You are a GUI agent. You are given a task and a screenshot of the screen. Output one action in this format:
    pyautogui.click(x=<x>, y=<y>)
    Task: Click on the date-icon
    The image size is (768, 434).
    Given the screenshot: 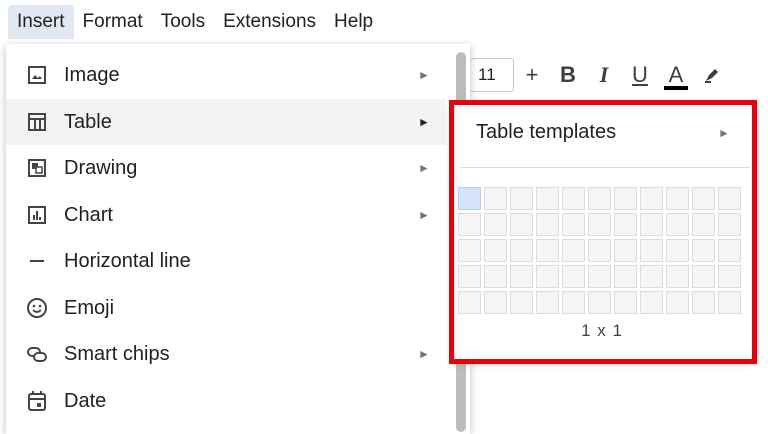 What is the action you would take?
    pyautogui.click(x=37, y=401)
    